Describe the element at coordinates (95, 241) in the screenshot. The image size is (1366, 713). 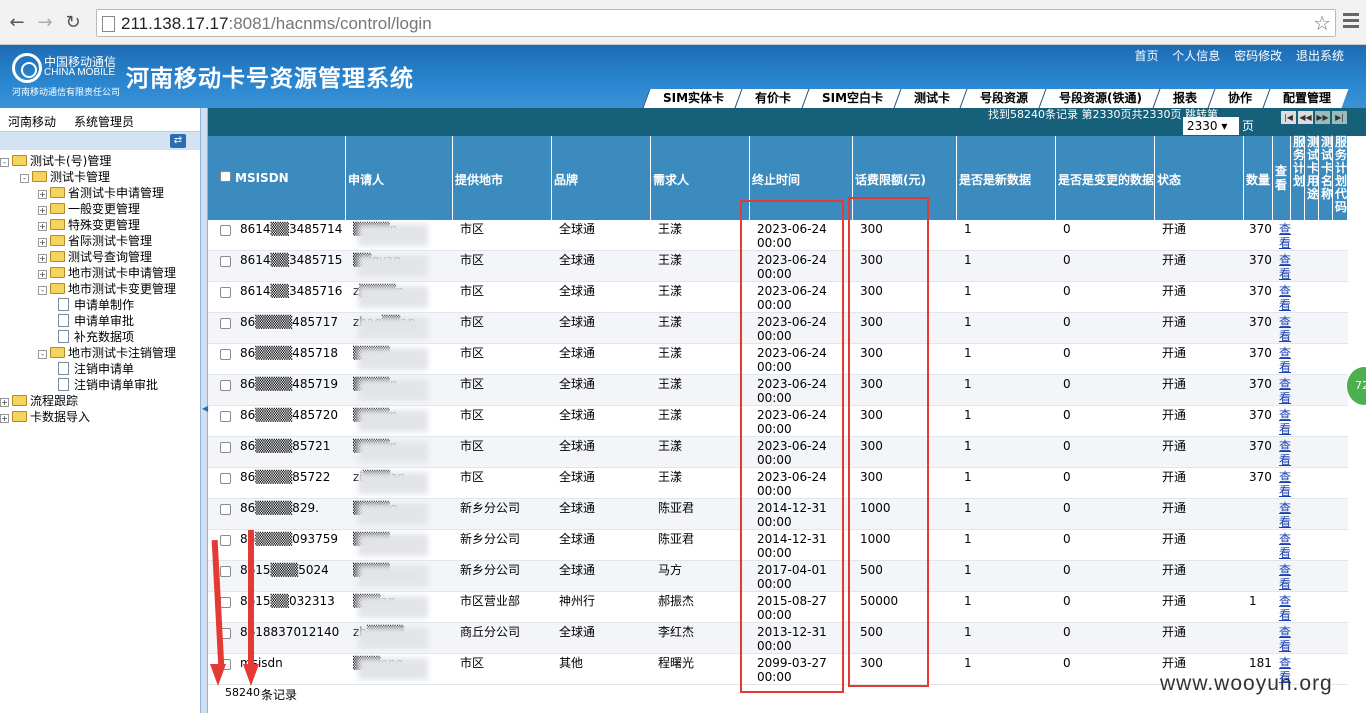
I see `tree-item: + 省际测试卡管理` at that location.